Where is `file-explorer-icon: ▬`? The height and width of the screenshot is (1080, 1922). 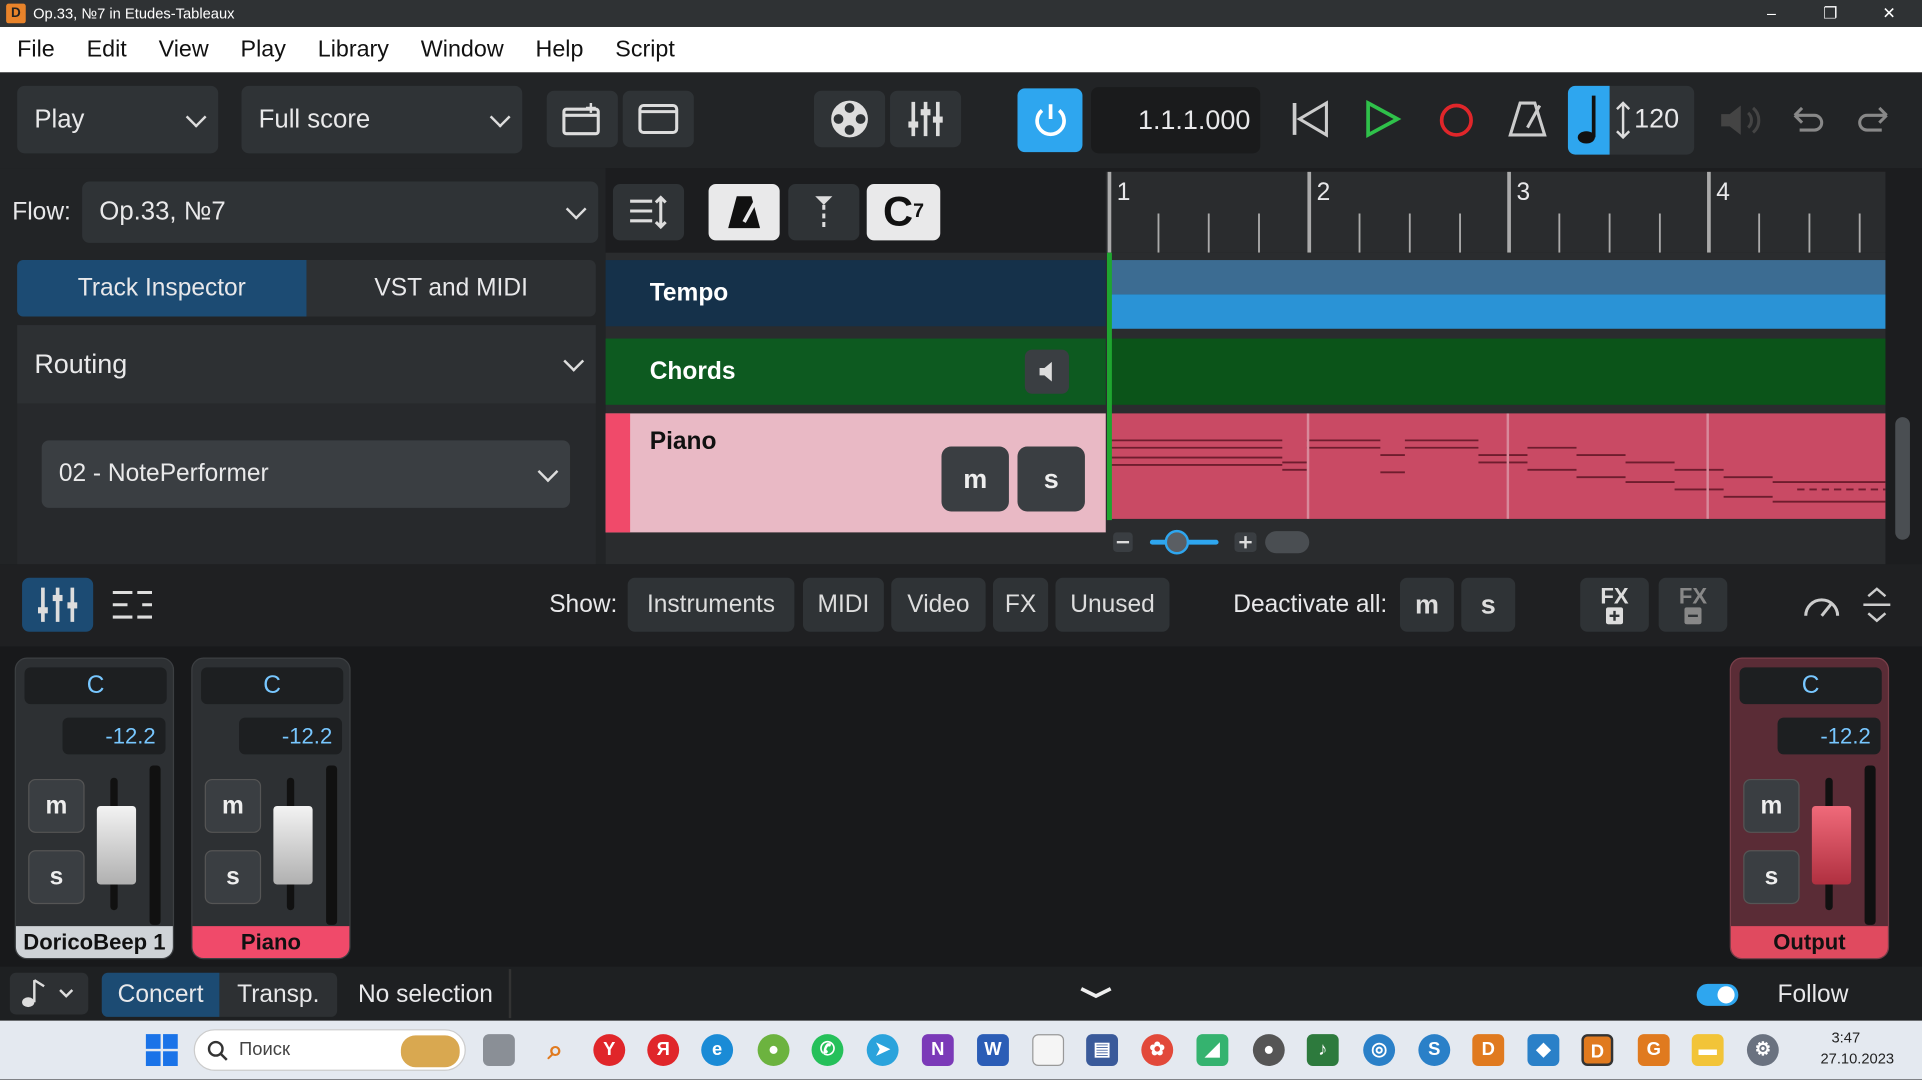 file-explorer-icon: ▬ is located at coordinates (1707, 1050).